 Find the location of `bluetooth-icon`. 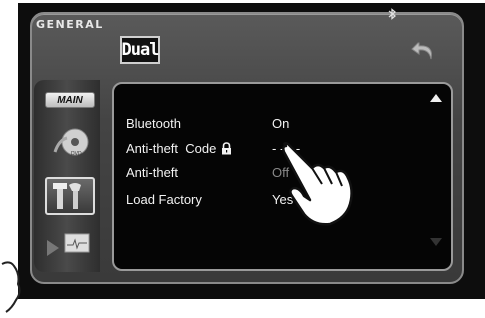

bluetooth-icon is located at coordinates (392, 14).